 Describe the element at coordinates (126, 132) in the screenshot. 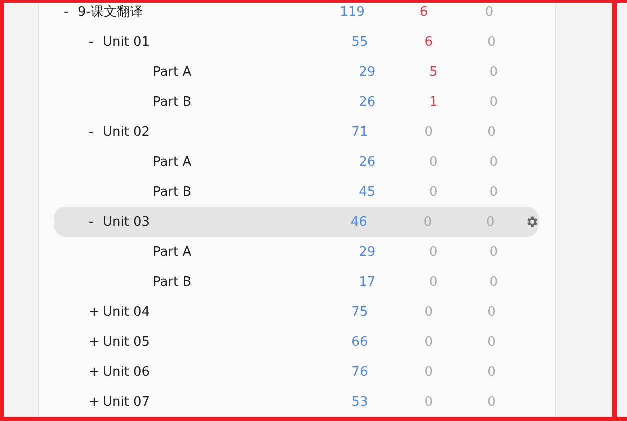

I see `tree-item-label: Unit 02` at that location.